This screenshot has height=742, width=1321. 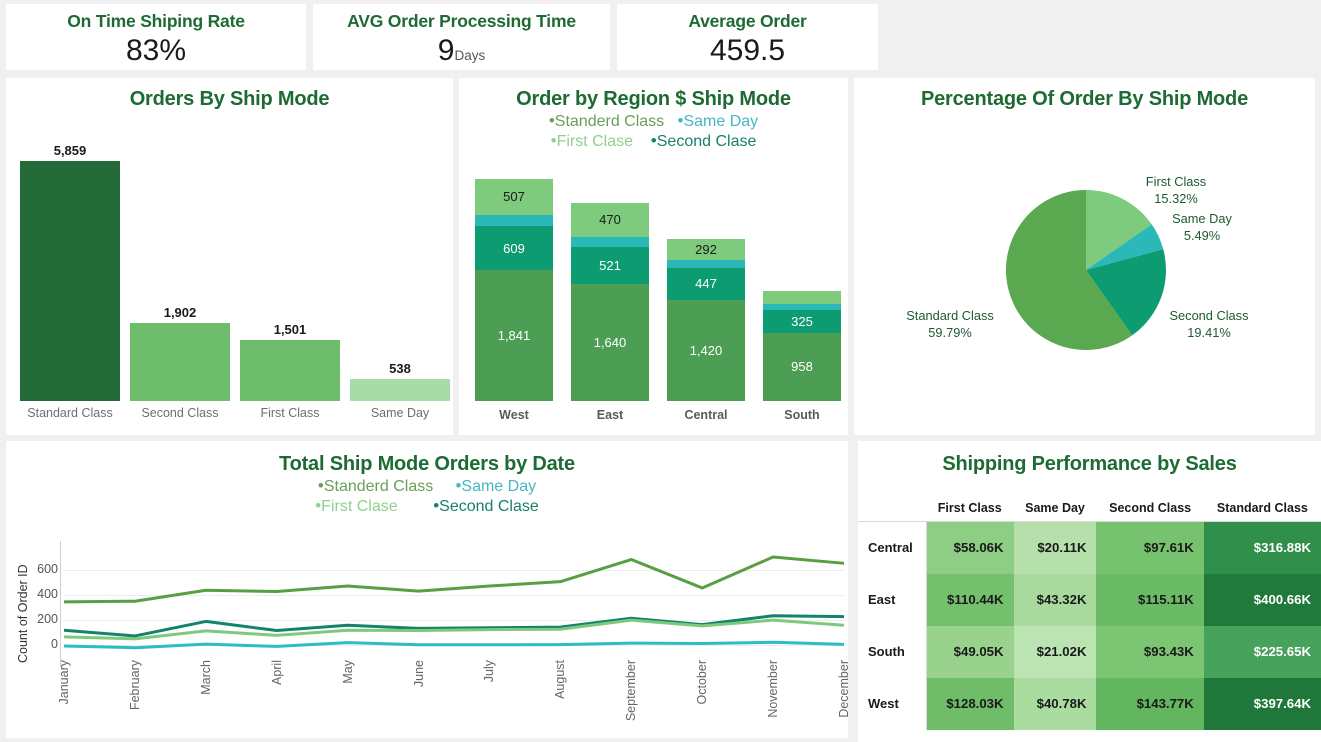 What do you see at coordinates (514, 335) in the screenshot?
I see `stack-segment: 1,841` at bounding box center [514, 335].